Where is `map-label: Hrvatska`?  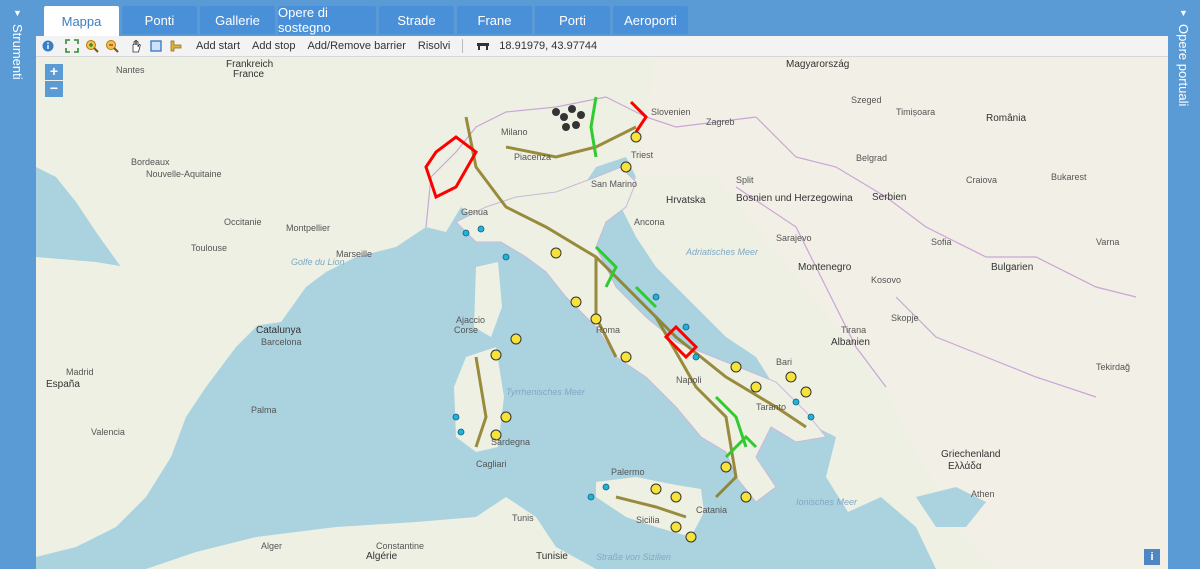
map-label: Hrvatska is located at coordinates (686, 200).